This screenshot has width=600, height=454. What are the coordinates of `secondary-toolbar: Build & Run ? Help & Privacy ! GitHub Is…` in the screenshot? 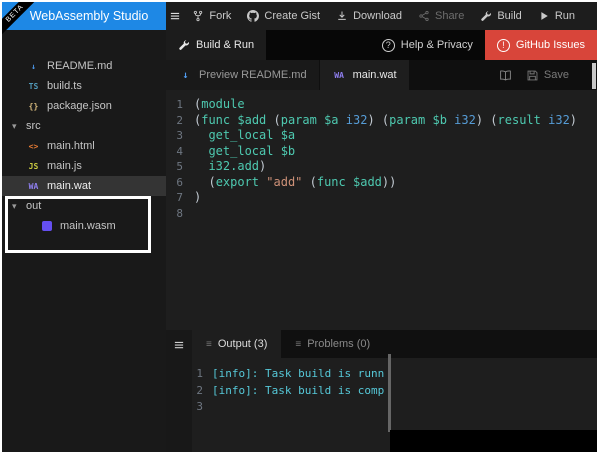 It's located at (381, 45).